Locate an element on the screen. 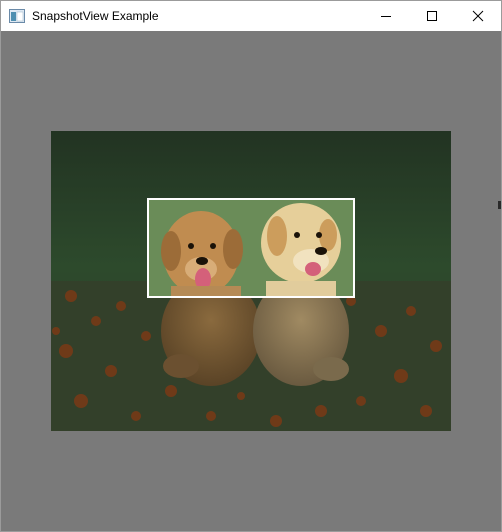  close-icon is located at coordinates (478, 16).